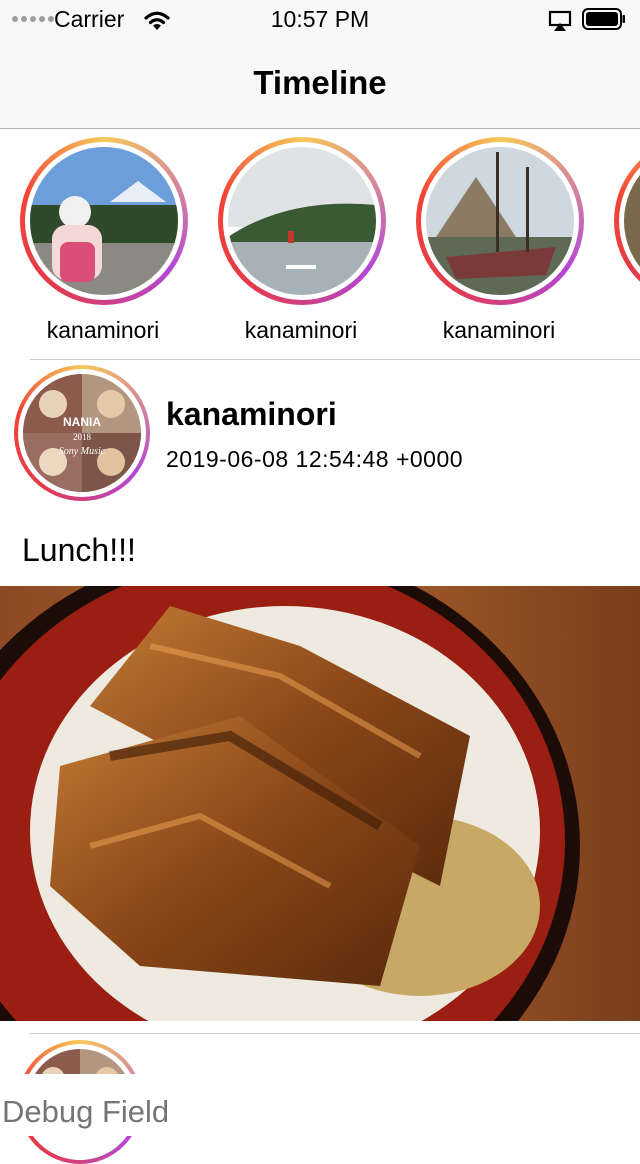 The image size is (640, 1164). What do you see at coordinates (603, 19) in the screenshot?
I see `battery-full-icon` at bounding box center [603, 19].